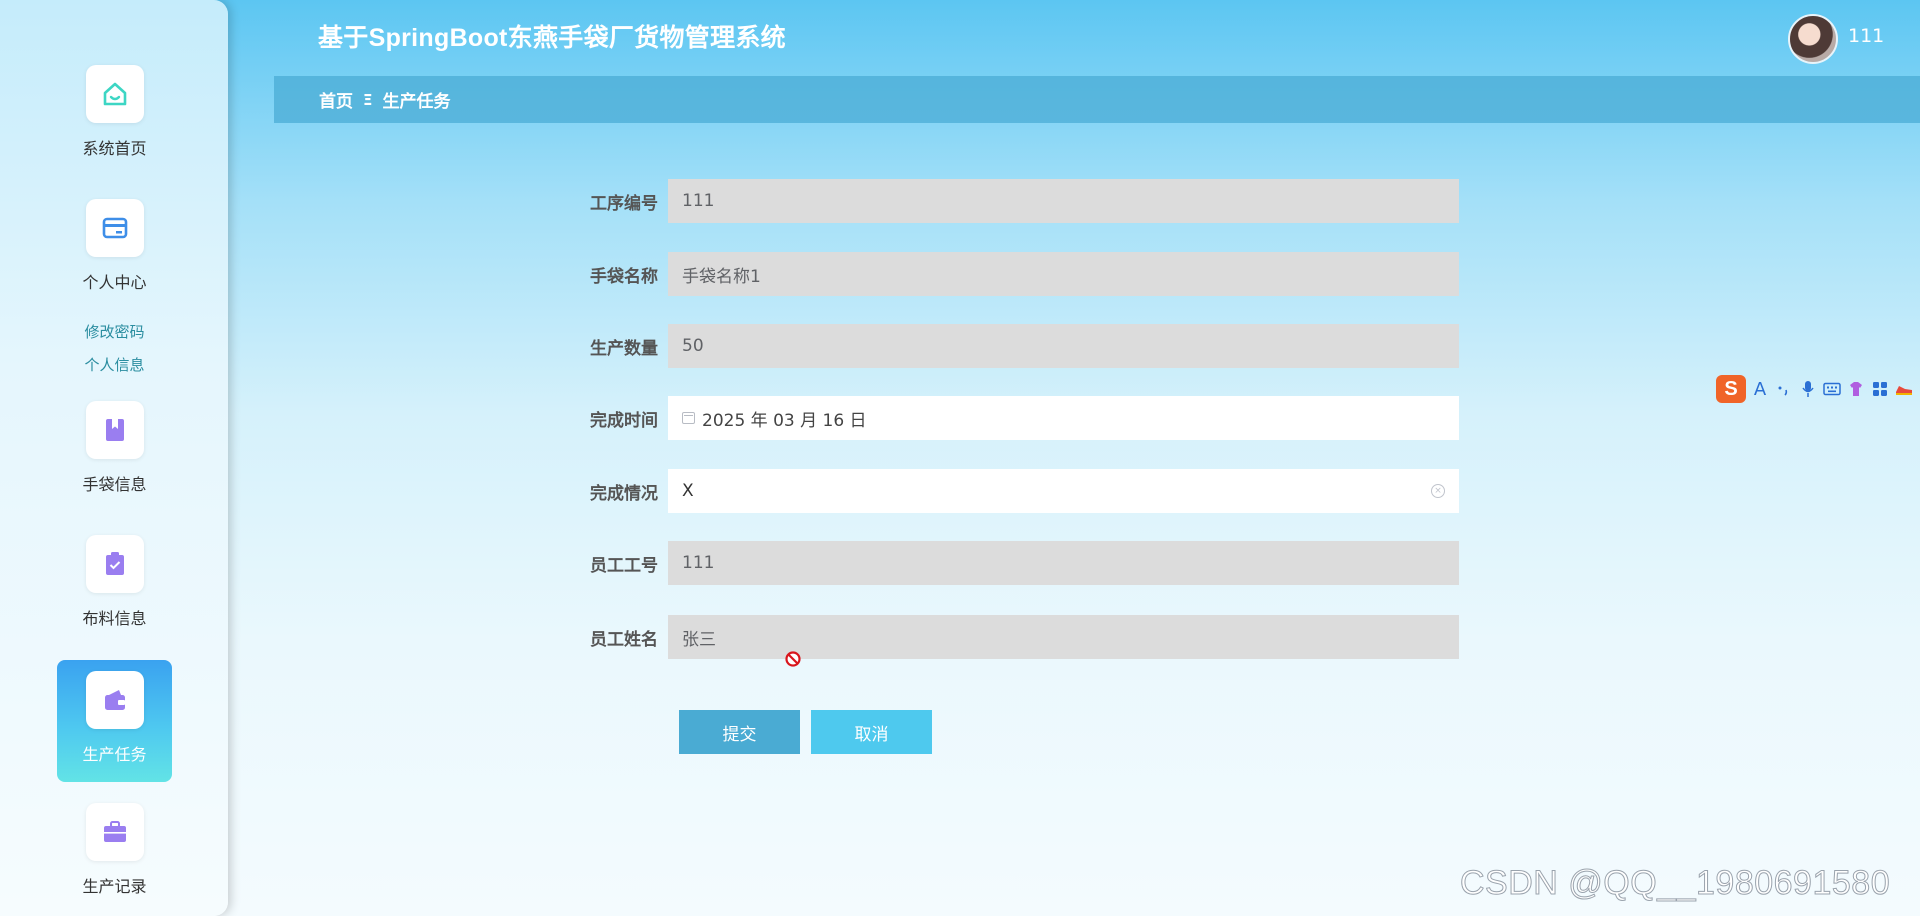 Image resolution: width=1920 pixels, height=916 pixels. I want to click on breadcrumb-separator-icon: Ξ, so click(368, 99).